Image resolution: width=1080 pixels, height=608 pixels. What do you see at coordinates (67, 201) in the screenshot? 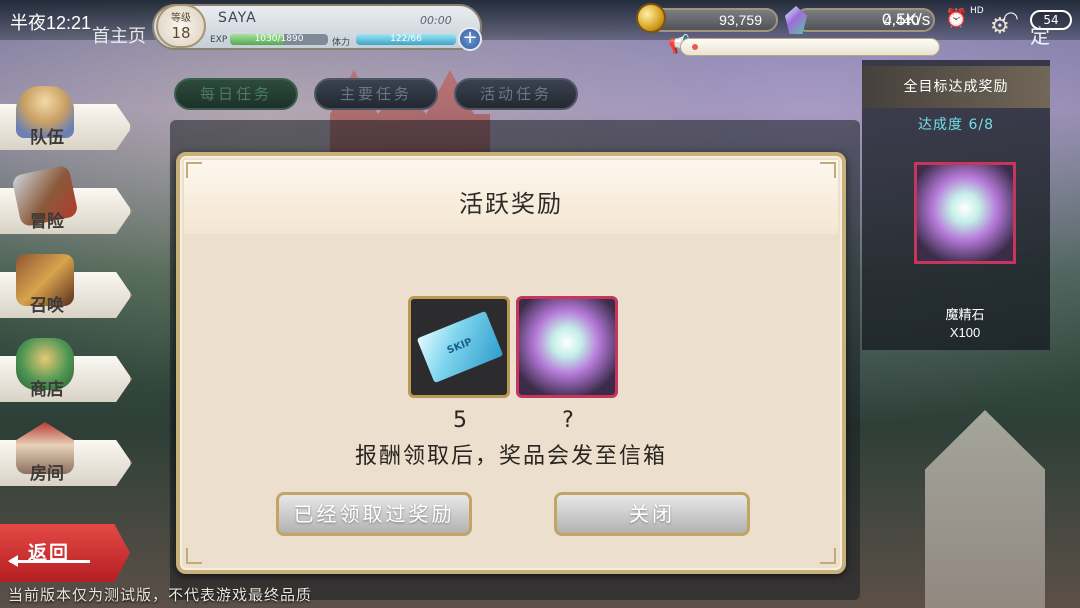
I see `sidebar-item-adventure: 冒险` at bounding box center [67, 201].